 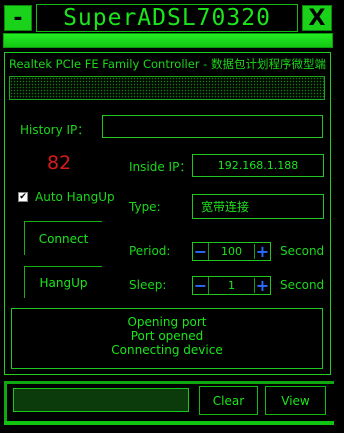 What do you see at coordinates (262, 251) in the screenshot?
I see `period-plus-button: +` at bounding box center [262, 251].